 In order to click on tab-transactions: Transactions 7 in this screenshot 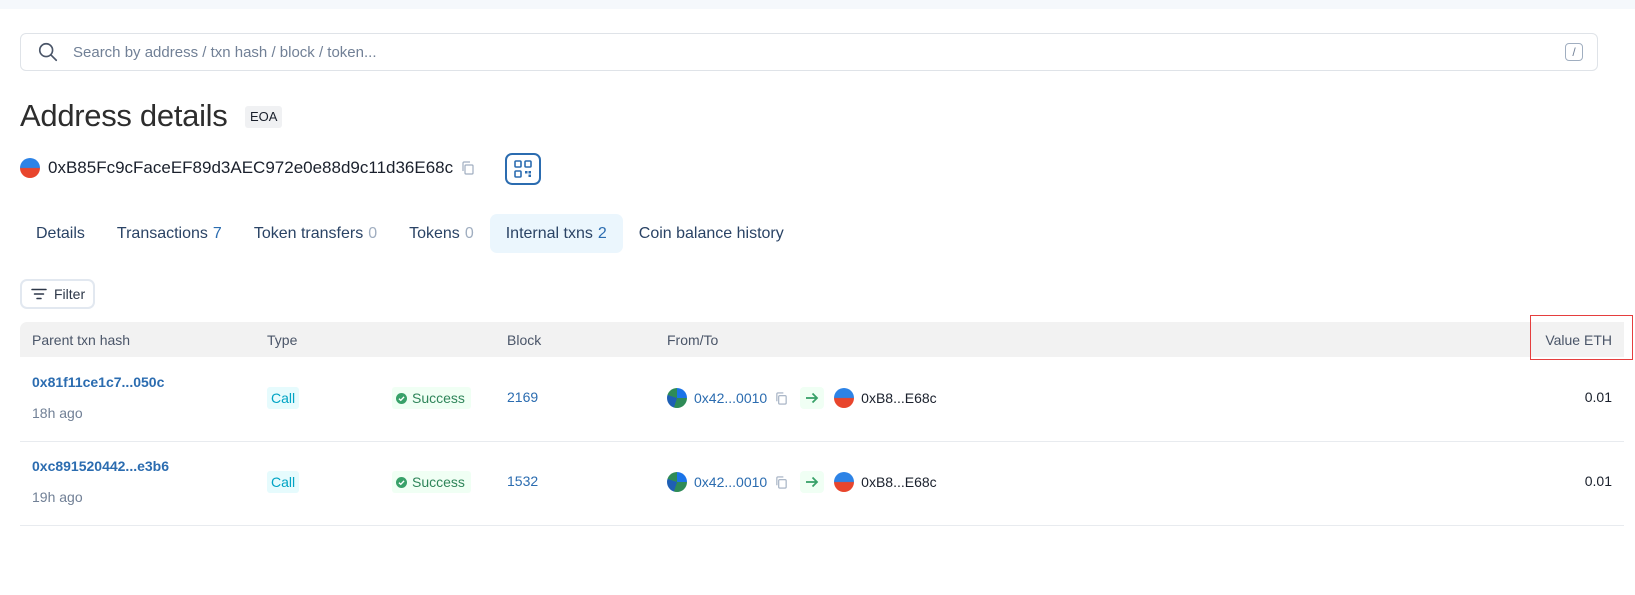, I will do `click(169, 233)`.